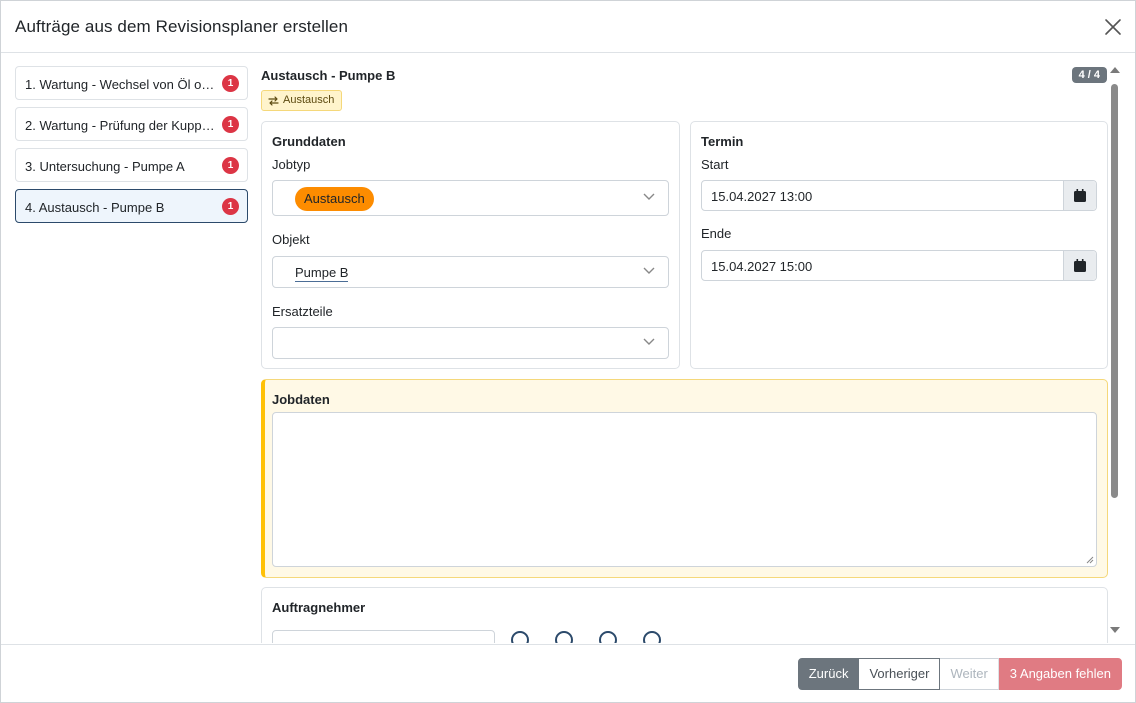 The image size is (1136, 703). I want to click on auftragnehmer-title: Auftragnehmer, so click(319, 607).